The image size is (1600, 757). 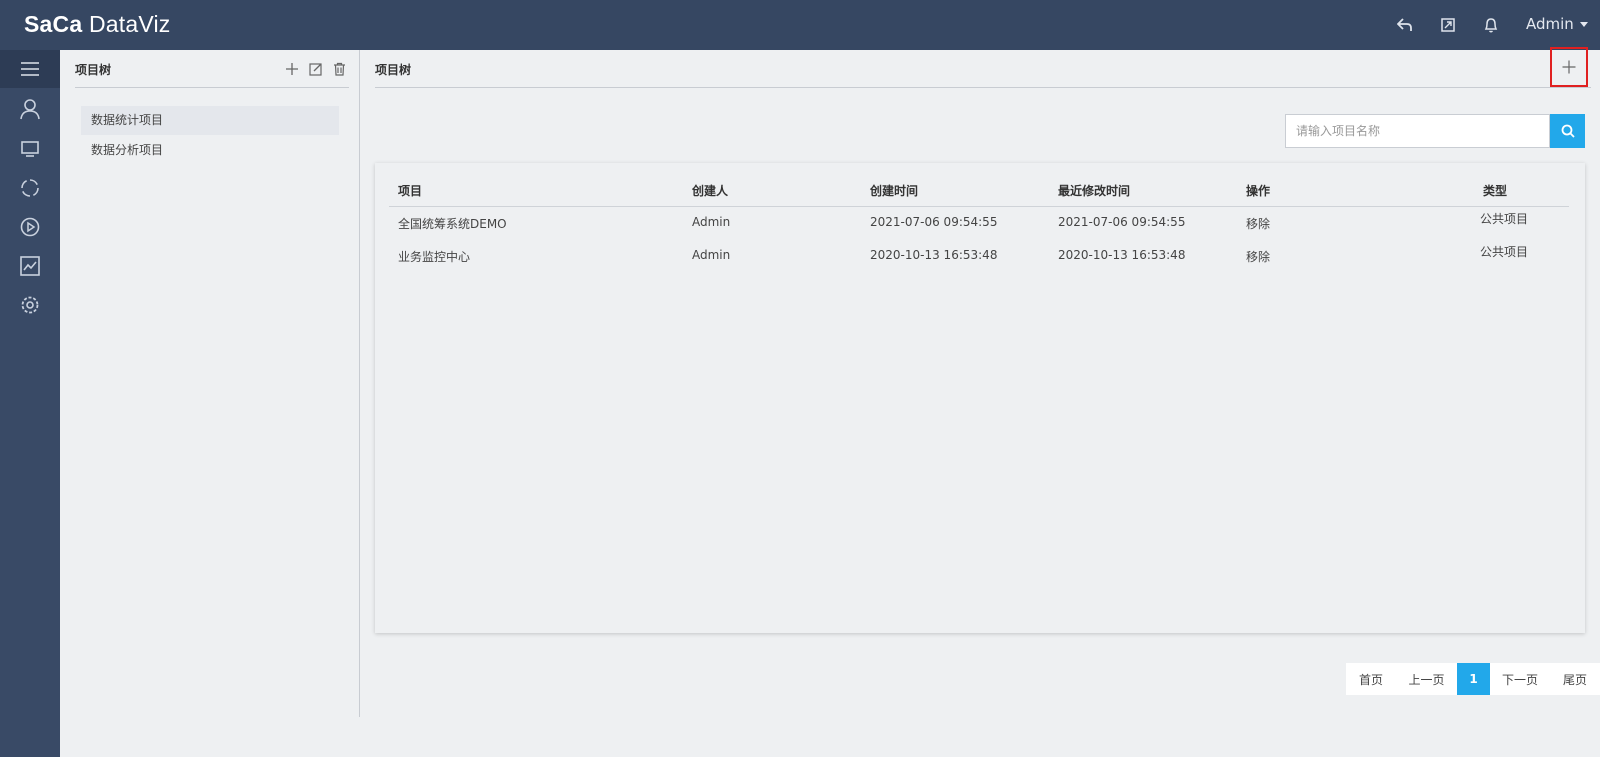 What do you see at coordinates (1094, 190) in the screenshot?
I see `col-header-modified: 最近修改时间` at bounding box center [1094, 190].